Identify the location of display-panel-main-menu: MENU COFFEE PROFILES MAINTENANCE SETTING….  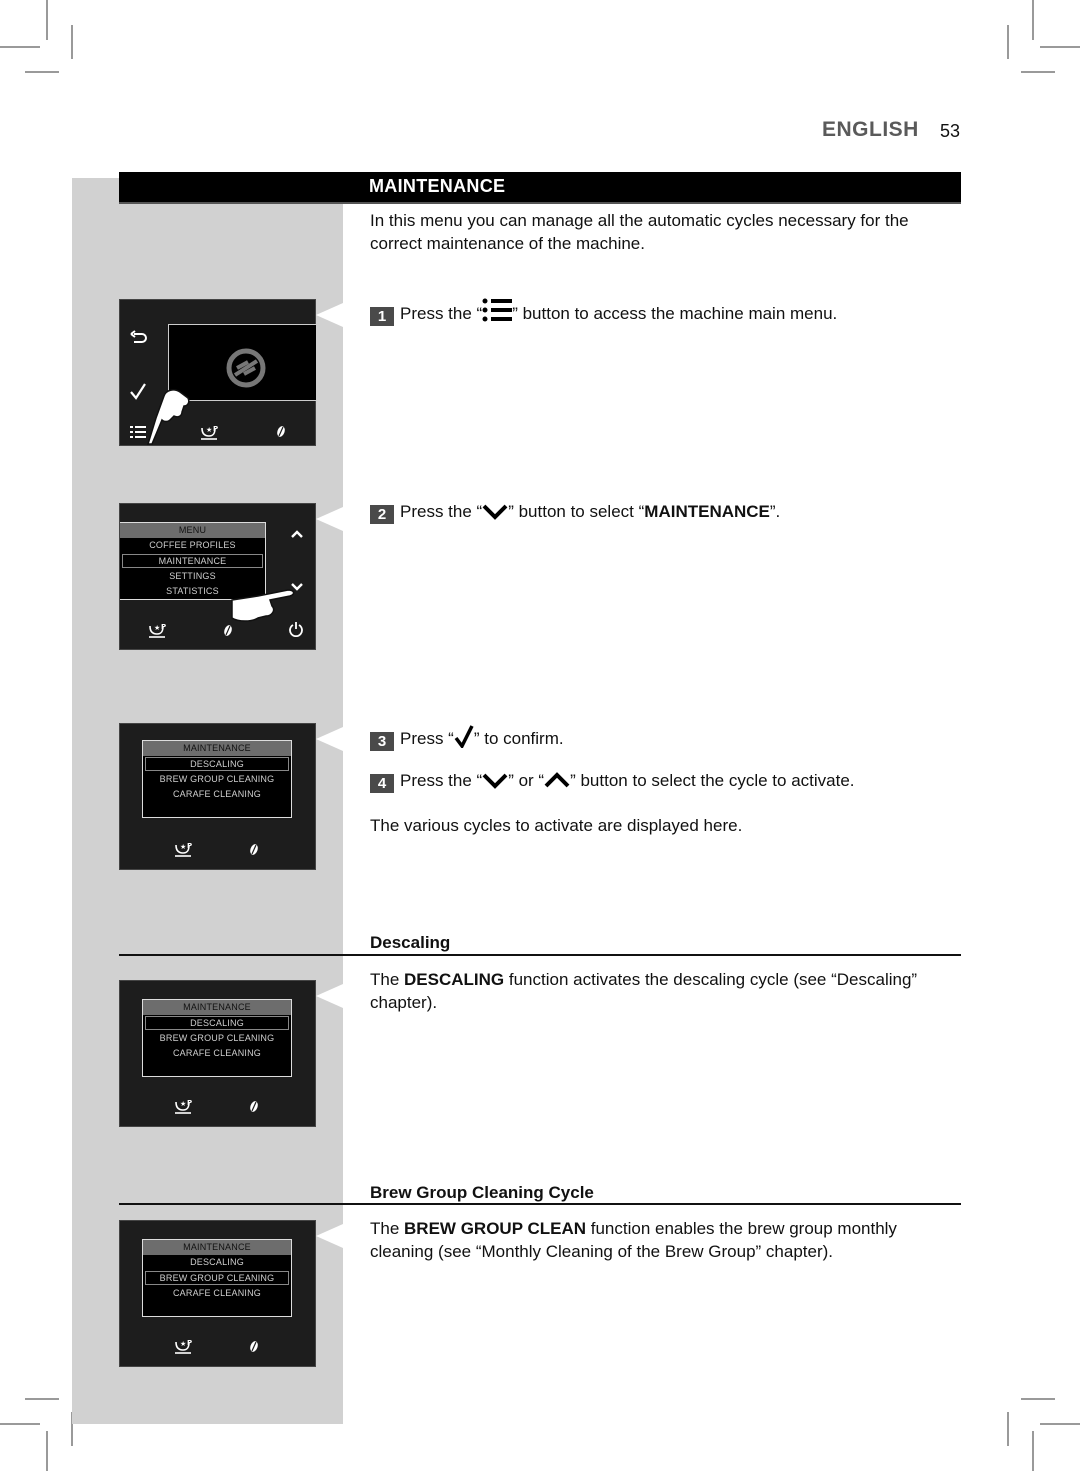
(217, 576).